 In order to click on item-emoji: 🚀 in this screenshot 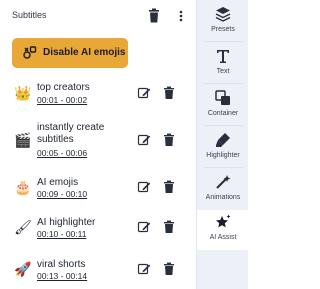, I will do `click(23, 270)`.